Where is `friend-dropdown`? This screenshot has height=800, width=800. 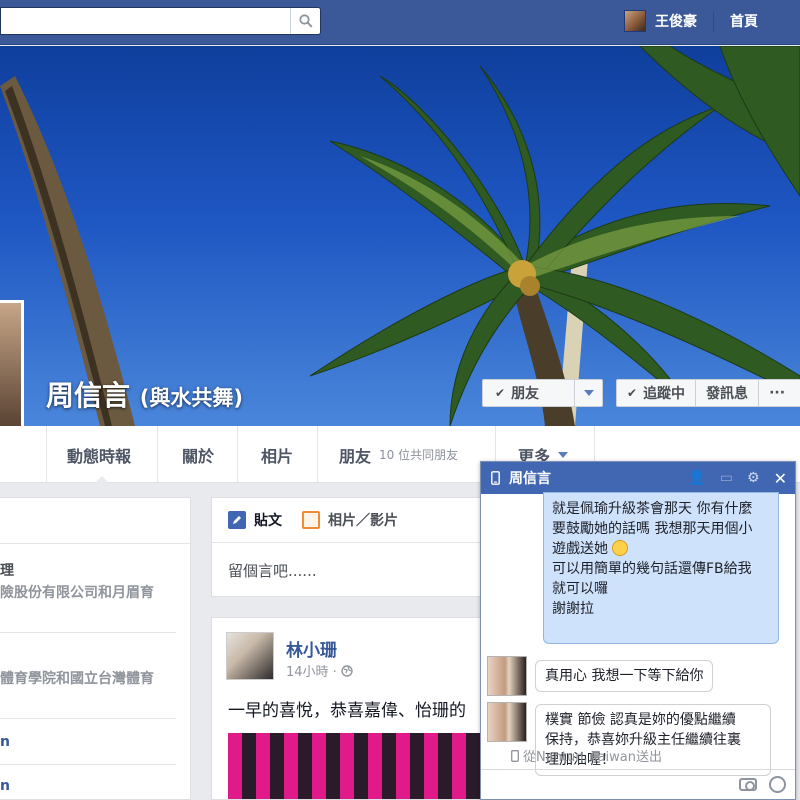
friend-dropdown is located at coordinates (588, 393).